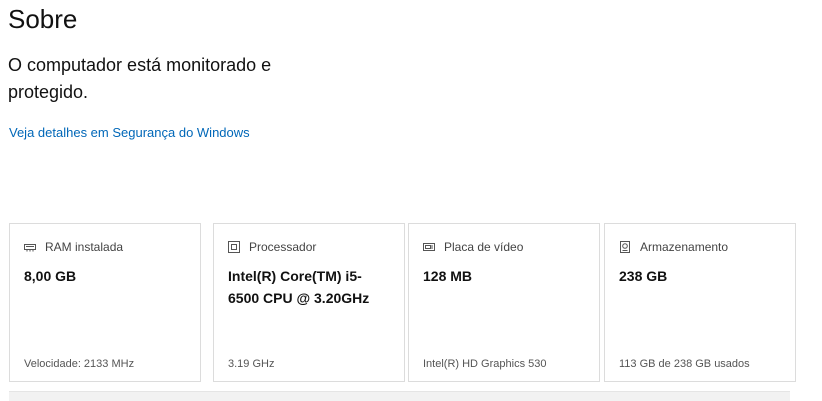  Describe the element at coordinates (283, 247) in the screenshot. I see `card-label: Processador` at that location.